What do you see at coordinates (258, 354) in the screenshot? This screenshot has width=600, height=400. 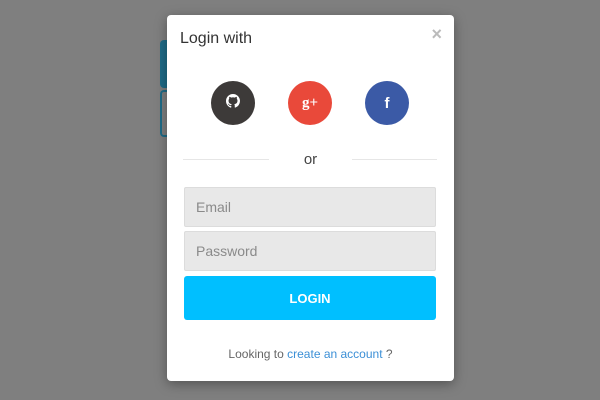 I see `signup-prompt-prefix: Looking to` at bounding box center [258, 354].